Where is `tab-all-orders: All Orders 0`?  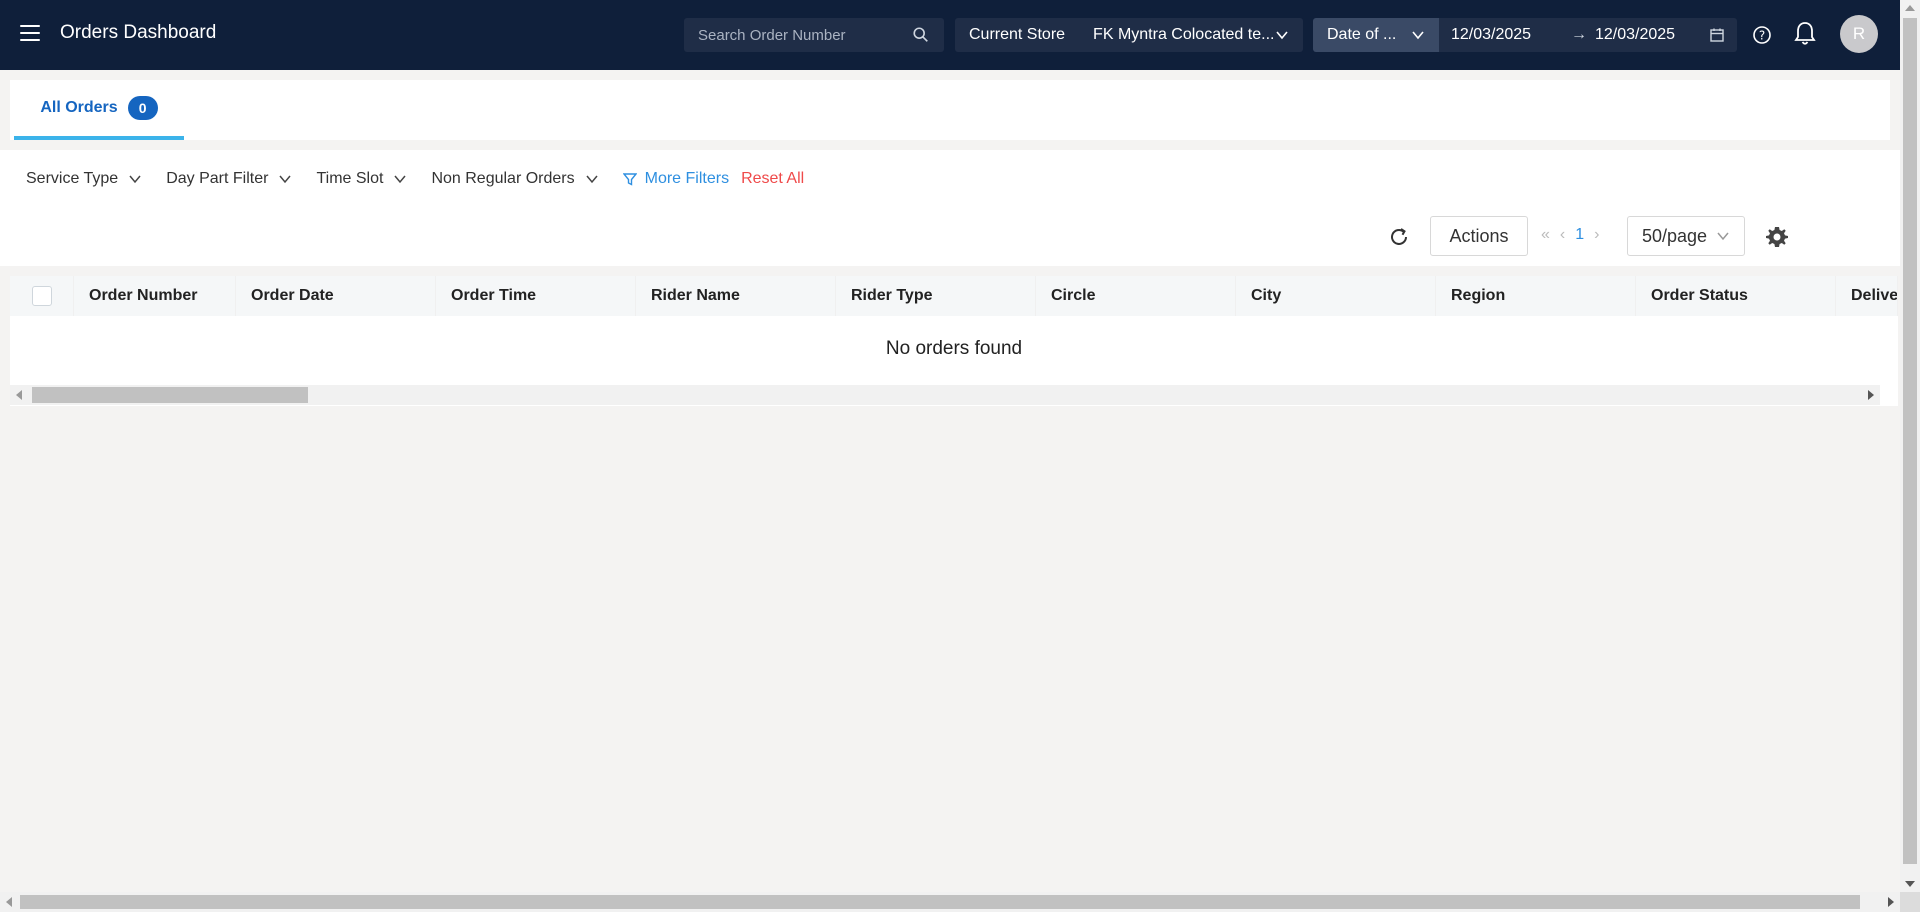 tab-all-orders: All Orders 0 is located at coordinates (99, 110).